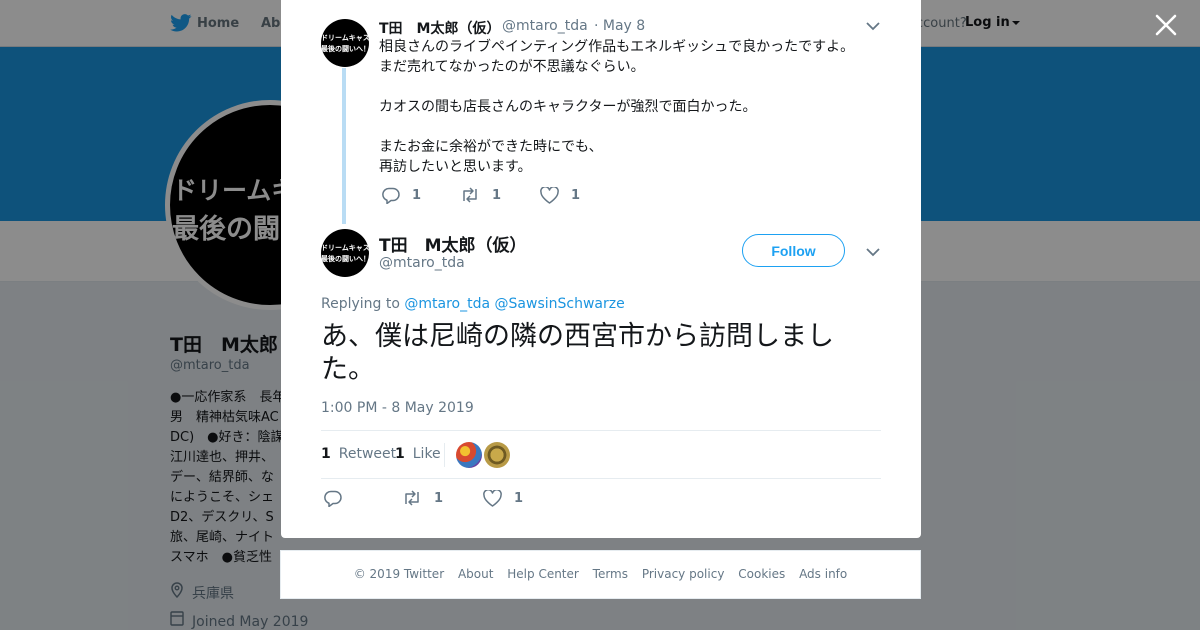 Image resolution: width=1200 pixels, height=630 pixels. What do you see at coordinates (402, 196) in the screenshot?
I see `parent-reply-button: 1` at bounding box center [402, 196].